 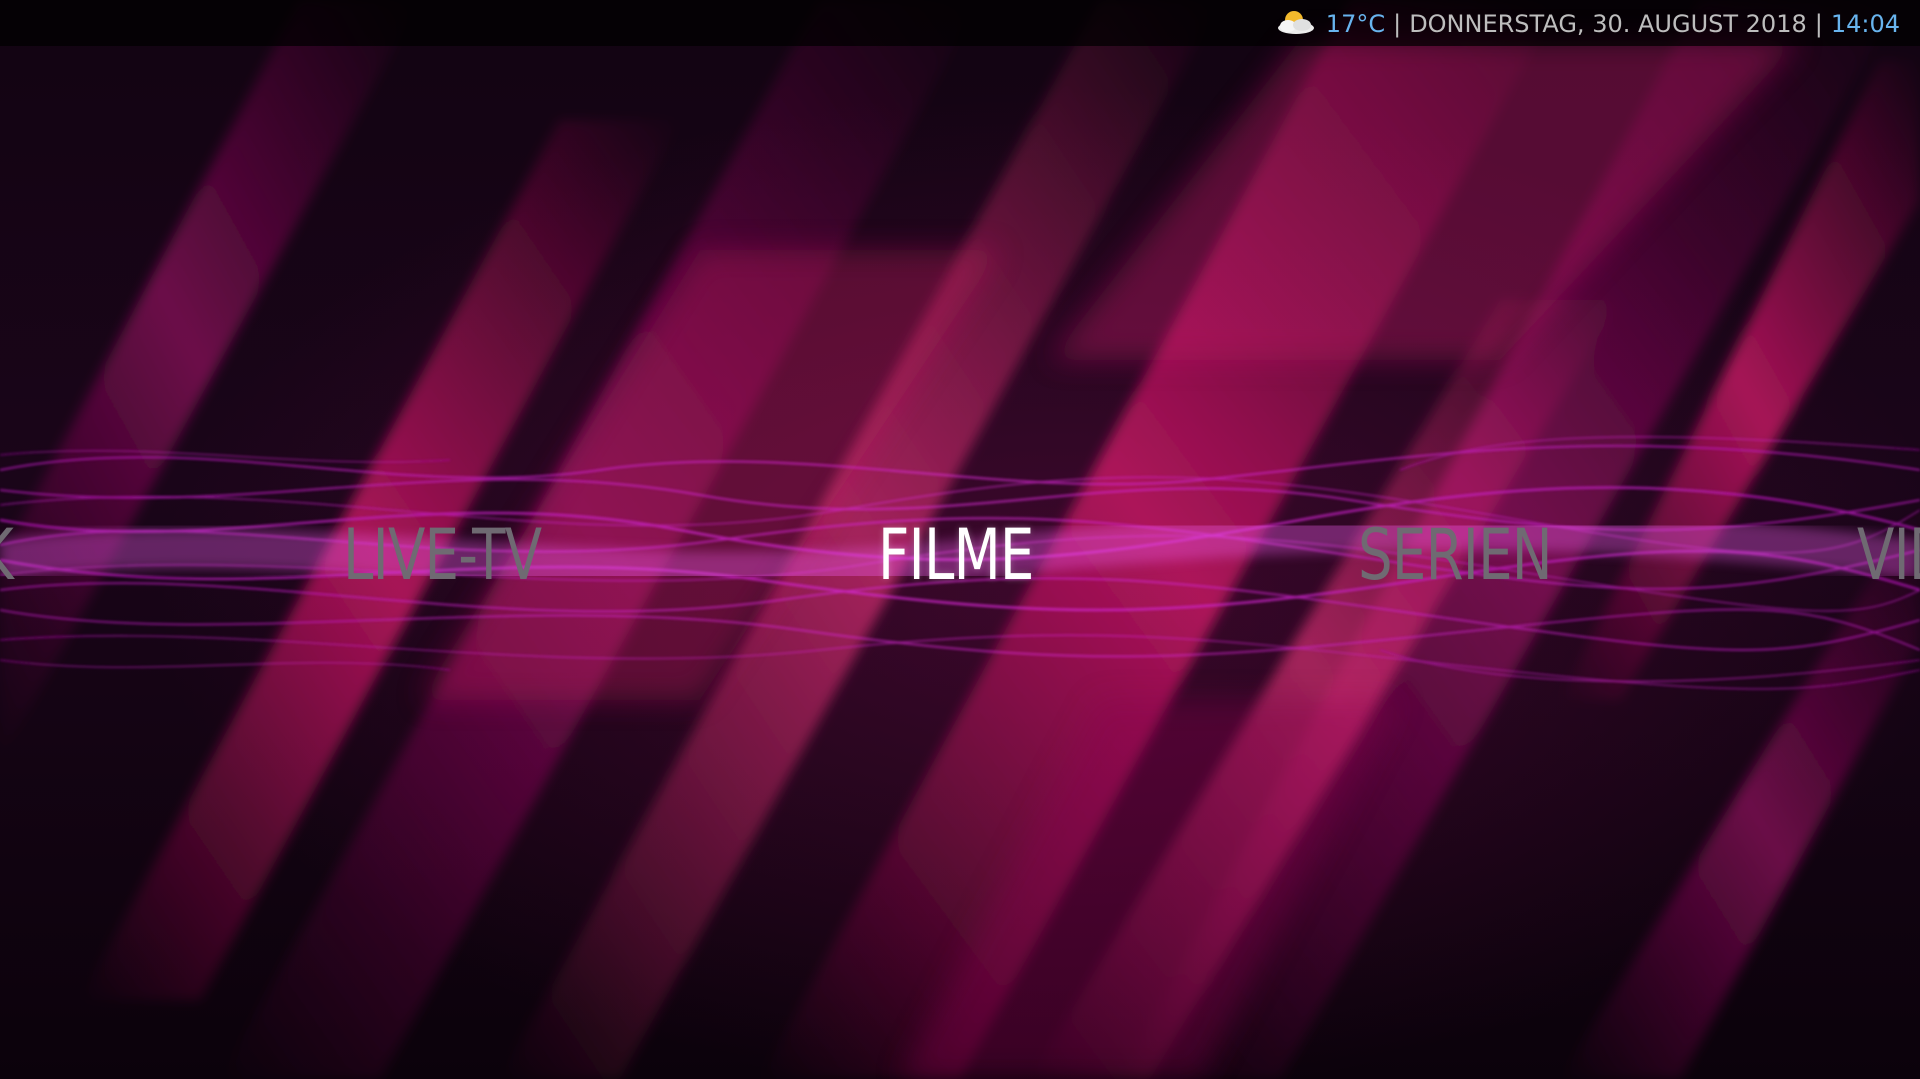 I want to click on menu-item-live-tv: LIVE-TV, so click(x=442, y=555).